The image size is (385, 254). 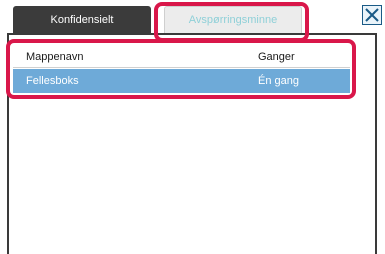 I want to click on tab-confidential-label: Konfidensielt, so click(x=82, y=20).